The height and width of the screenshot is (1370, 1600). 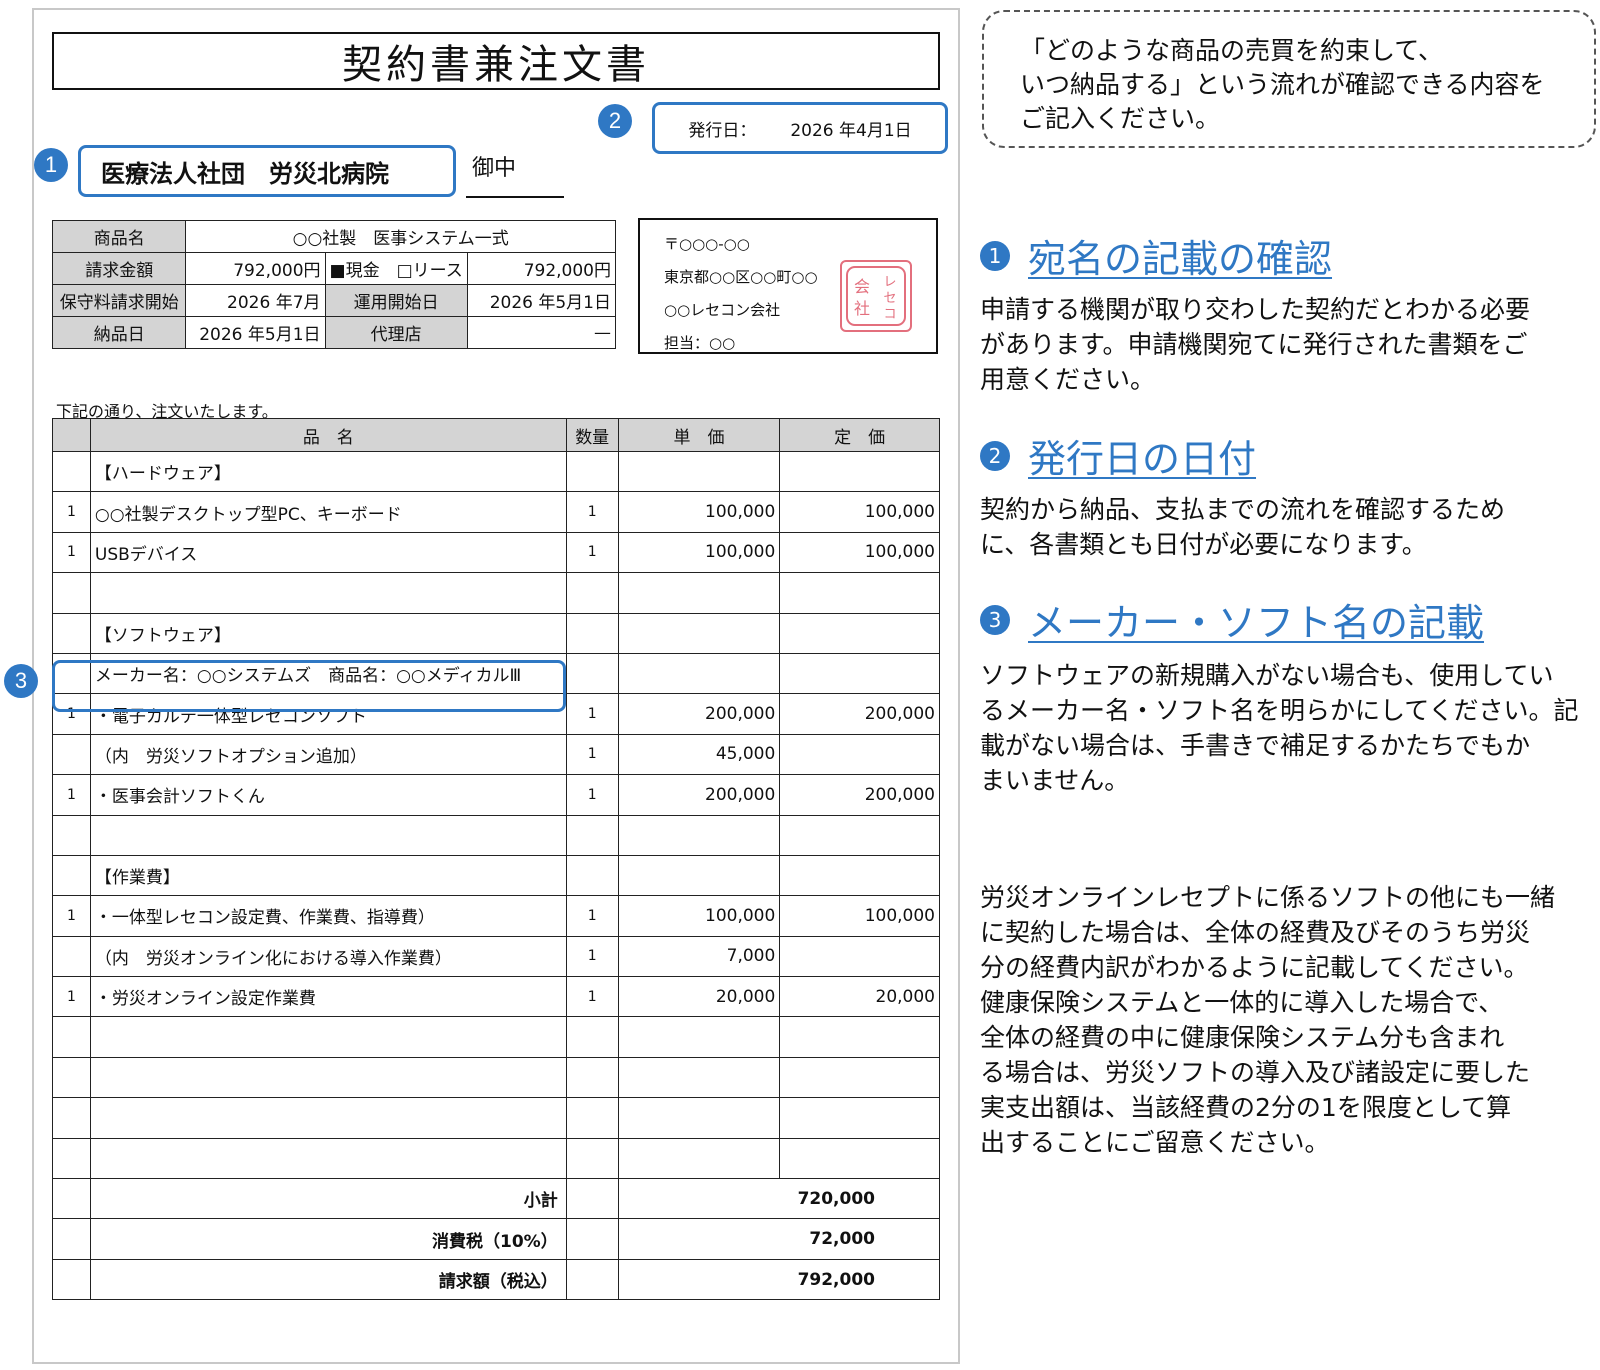 What do you see at coordinates (1055, 780) in the screenshot?
I see `body-line: まいません。` at bounding box center [1055, 780].